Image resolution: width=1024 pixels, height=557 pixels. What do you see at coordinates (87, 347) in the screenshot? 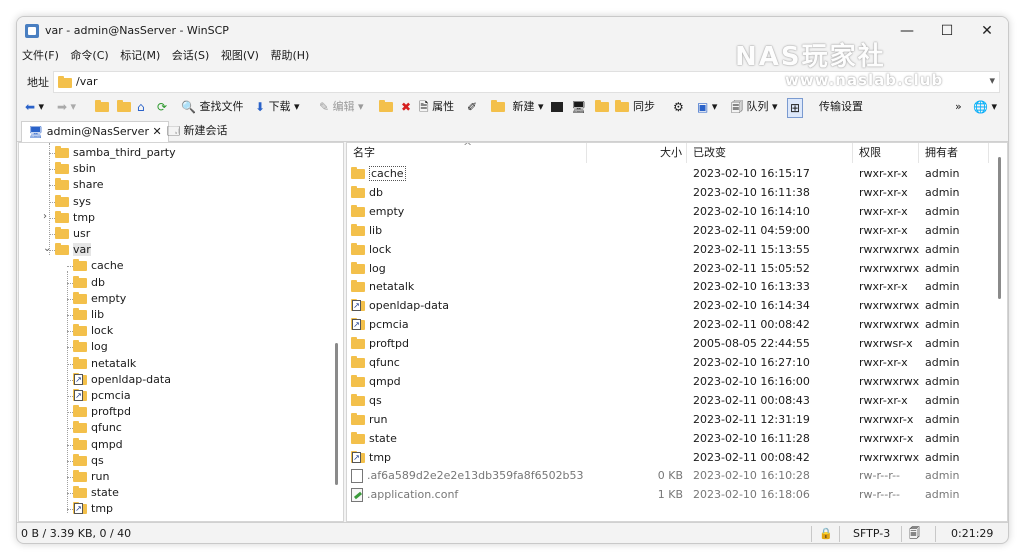
I see `tree-item-var-log: log` at bounding box center [87, 347].